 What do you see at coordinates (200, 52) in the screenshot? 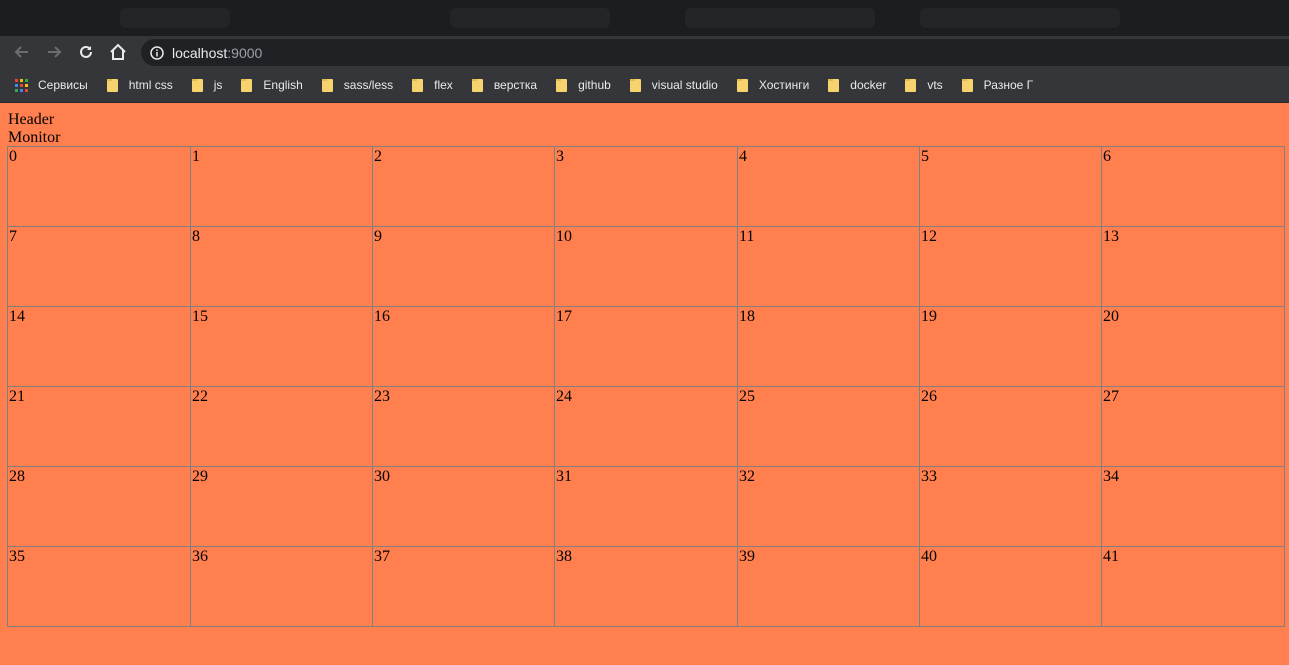
I see `url-host: localhost` at bounding box center [200, 52].